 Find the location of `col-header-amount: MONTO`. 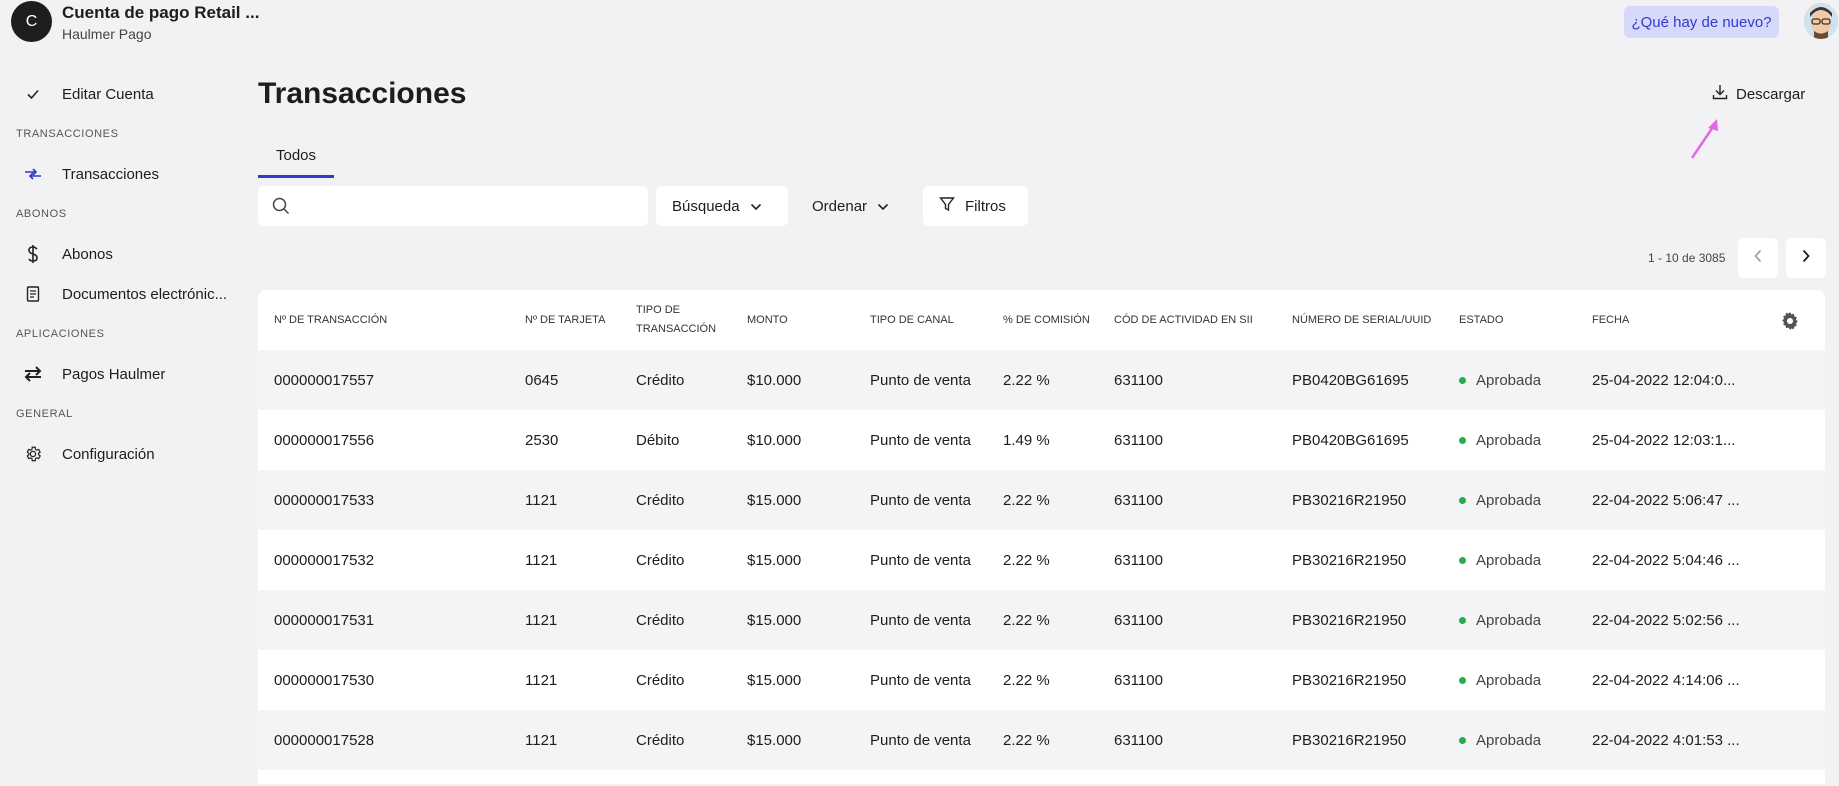

col-header-amount: MONTO is located at coordinates (767, 320).